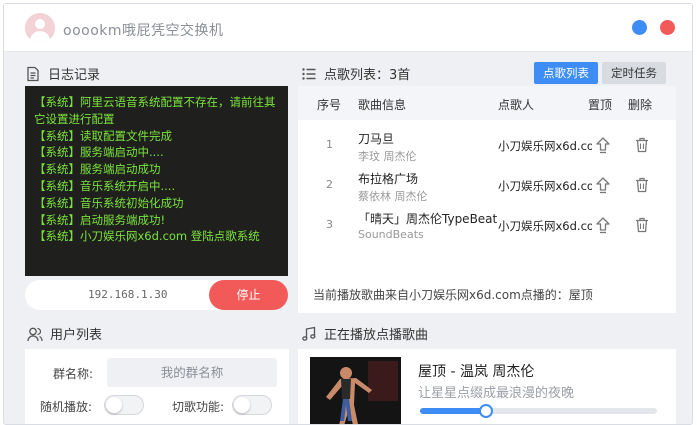 This screenshot has width=697, height=425. What do you see at coordinates (248, 295) in the screenshot?
I see `stop-button: 停止` at bounding box center [248, 295].